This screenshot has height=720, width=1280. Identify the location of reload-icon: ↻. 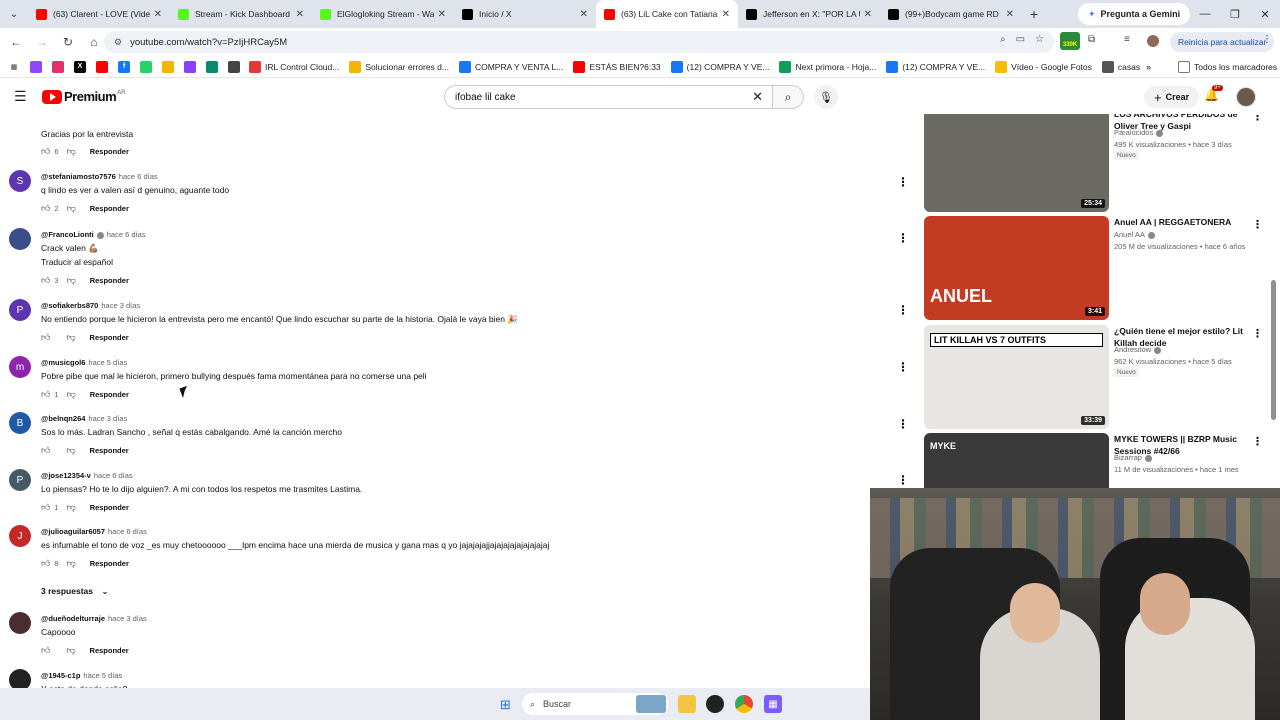
(68, 42).